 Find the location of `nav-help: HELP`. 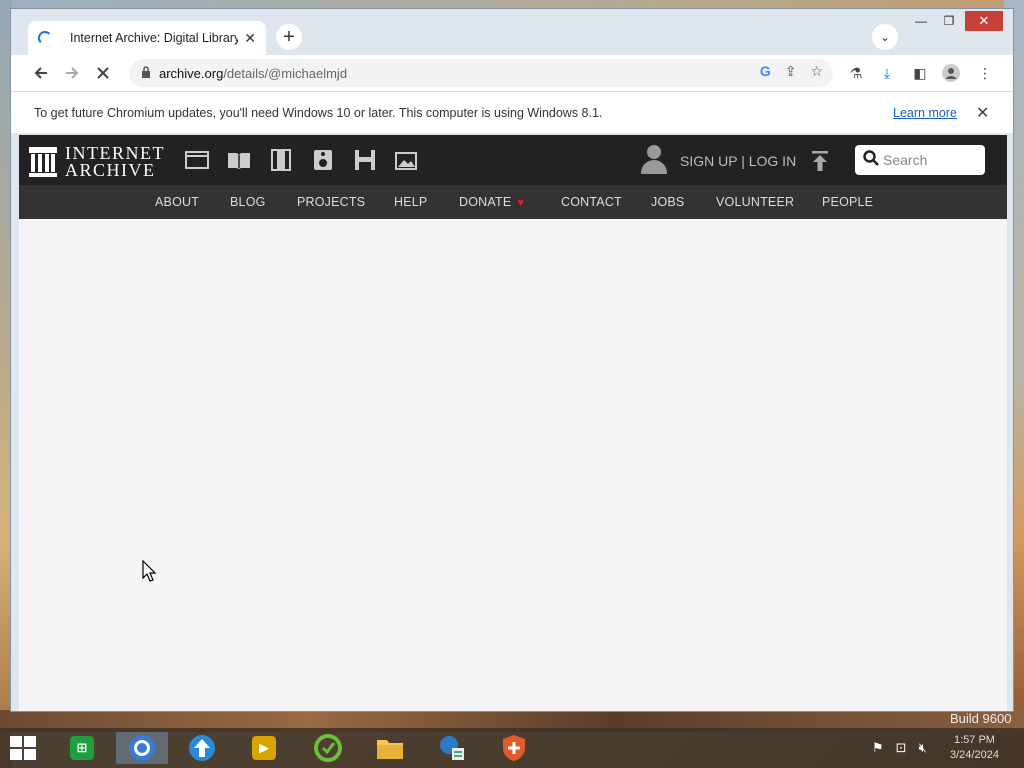

nav-help: HELP is located at coordinates (410, 202).